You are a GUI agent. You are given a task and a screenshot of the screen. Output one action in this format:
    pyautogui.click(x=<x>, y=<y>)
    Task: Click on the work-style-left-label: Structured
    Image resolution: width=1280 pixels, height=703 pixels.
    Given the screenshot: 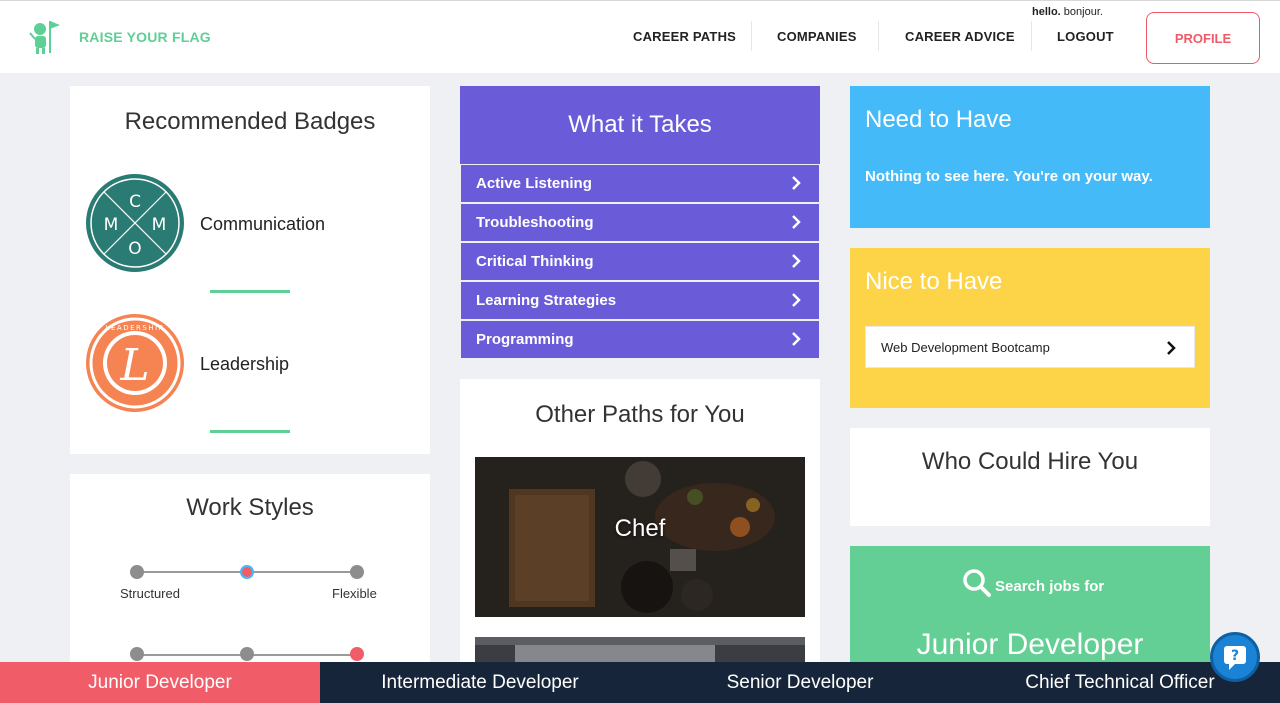 What is the action you would take?
    pyautogui.click(x=150, y=593)
    